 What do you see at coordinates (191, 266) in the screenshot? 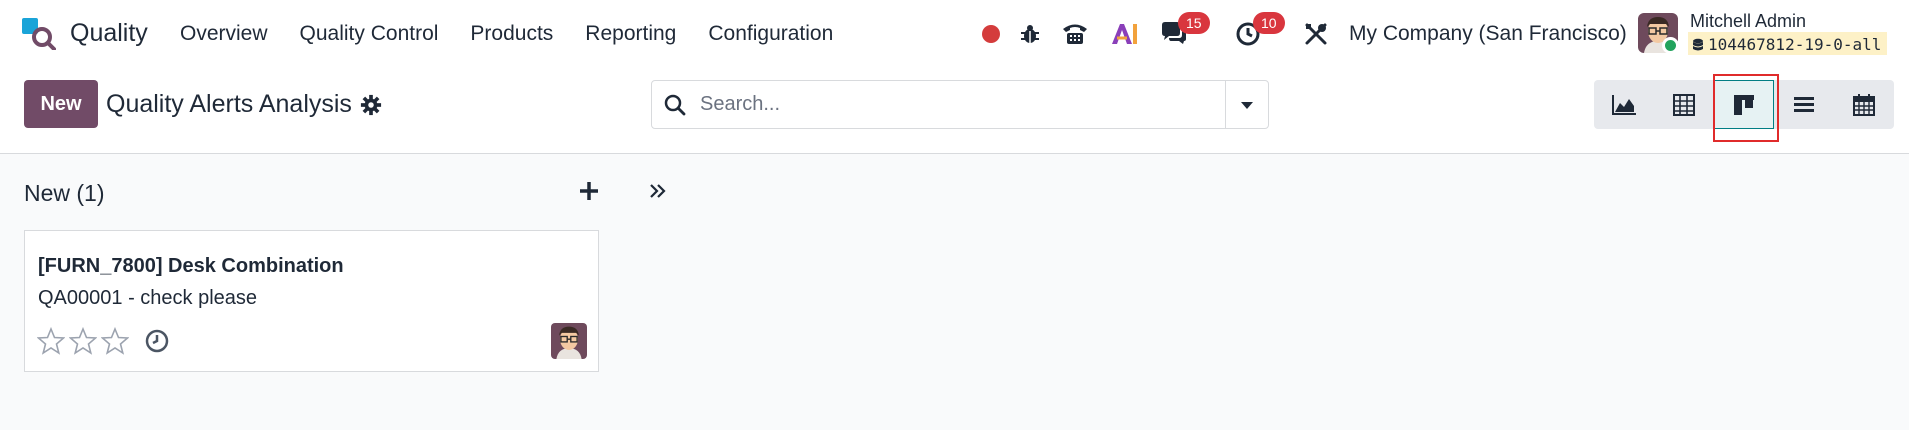
I see `card-title: [FURN_7800] Desk Combination` at bounding box center [191, 266].